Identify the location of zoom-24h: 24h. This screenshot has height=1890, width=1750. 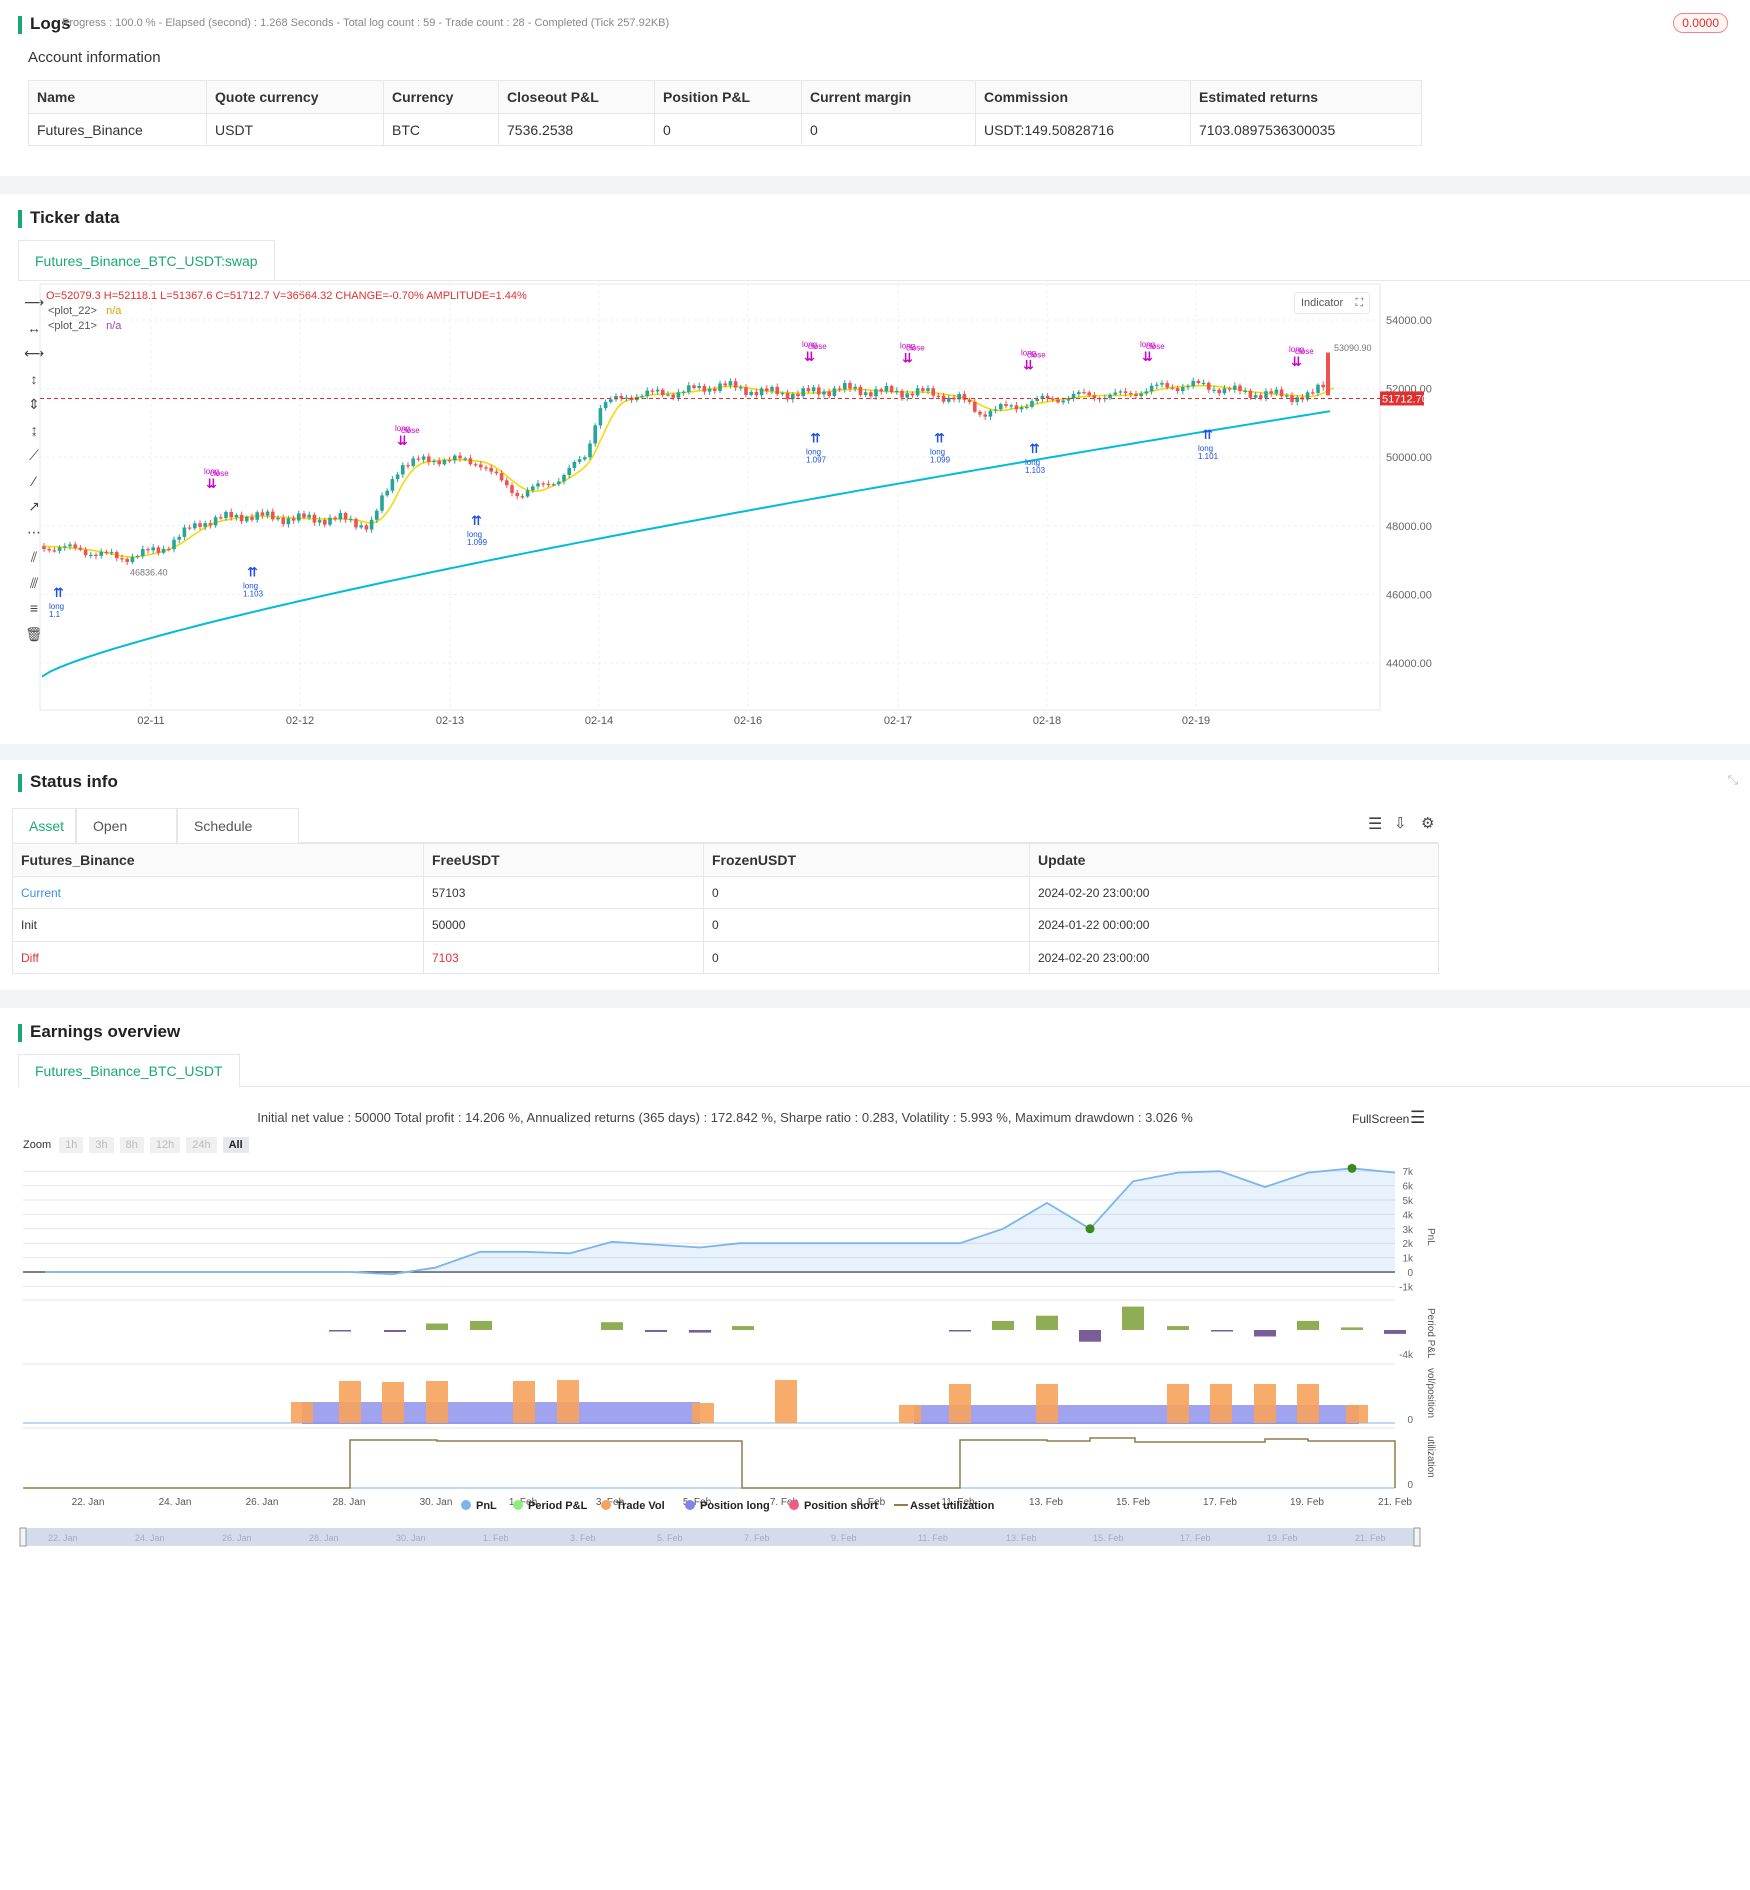
(201, 1145).